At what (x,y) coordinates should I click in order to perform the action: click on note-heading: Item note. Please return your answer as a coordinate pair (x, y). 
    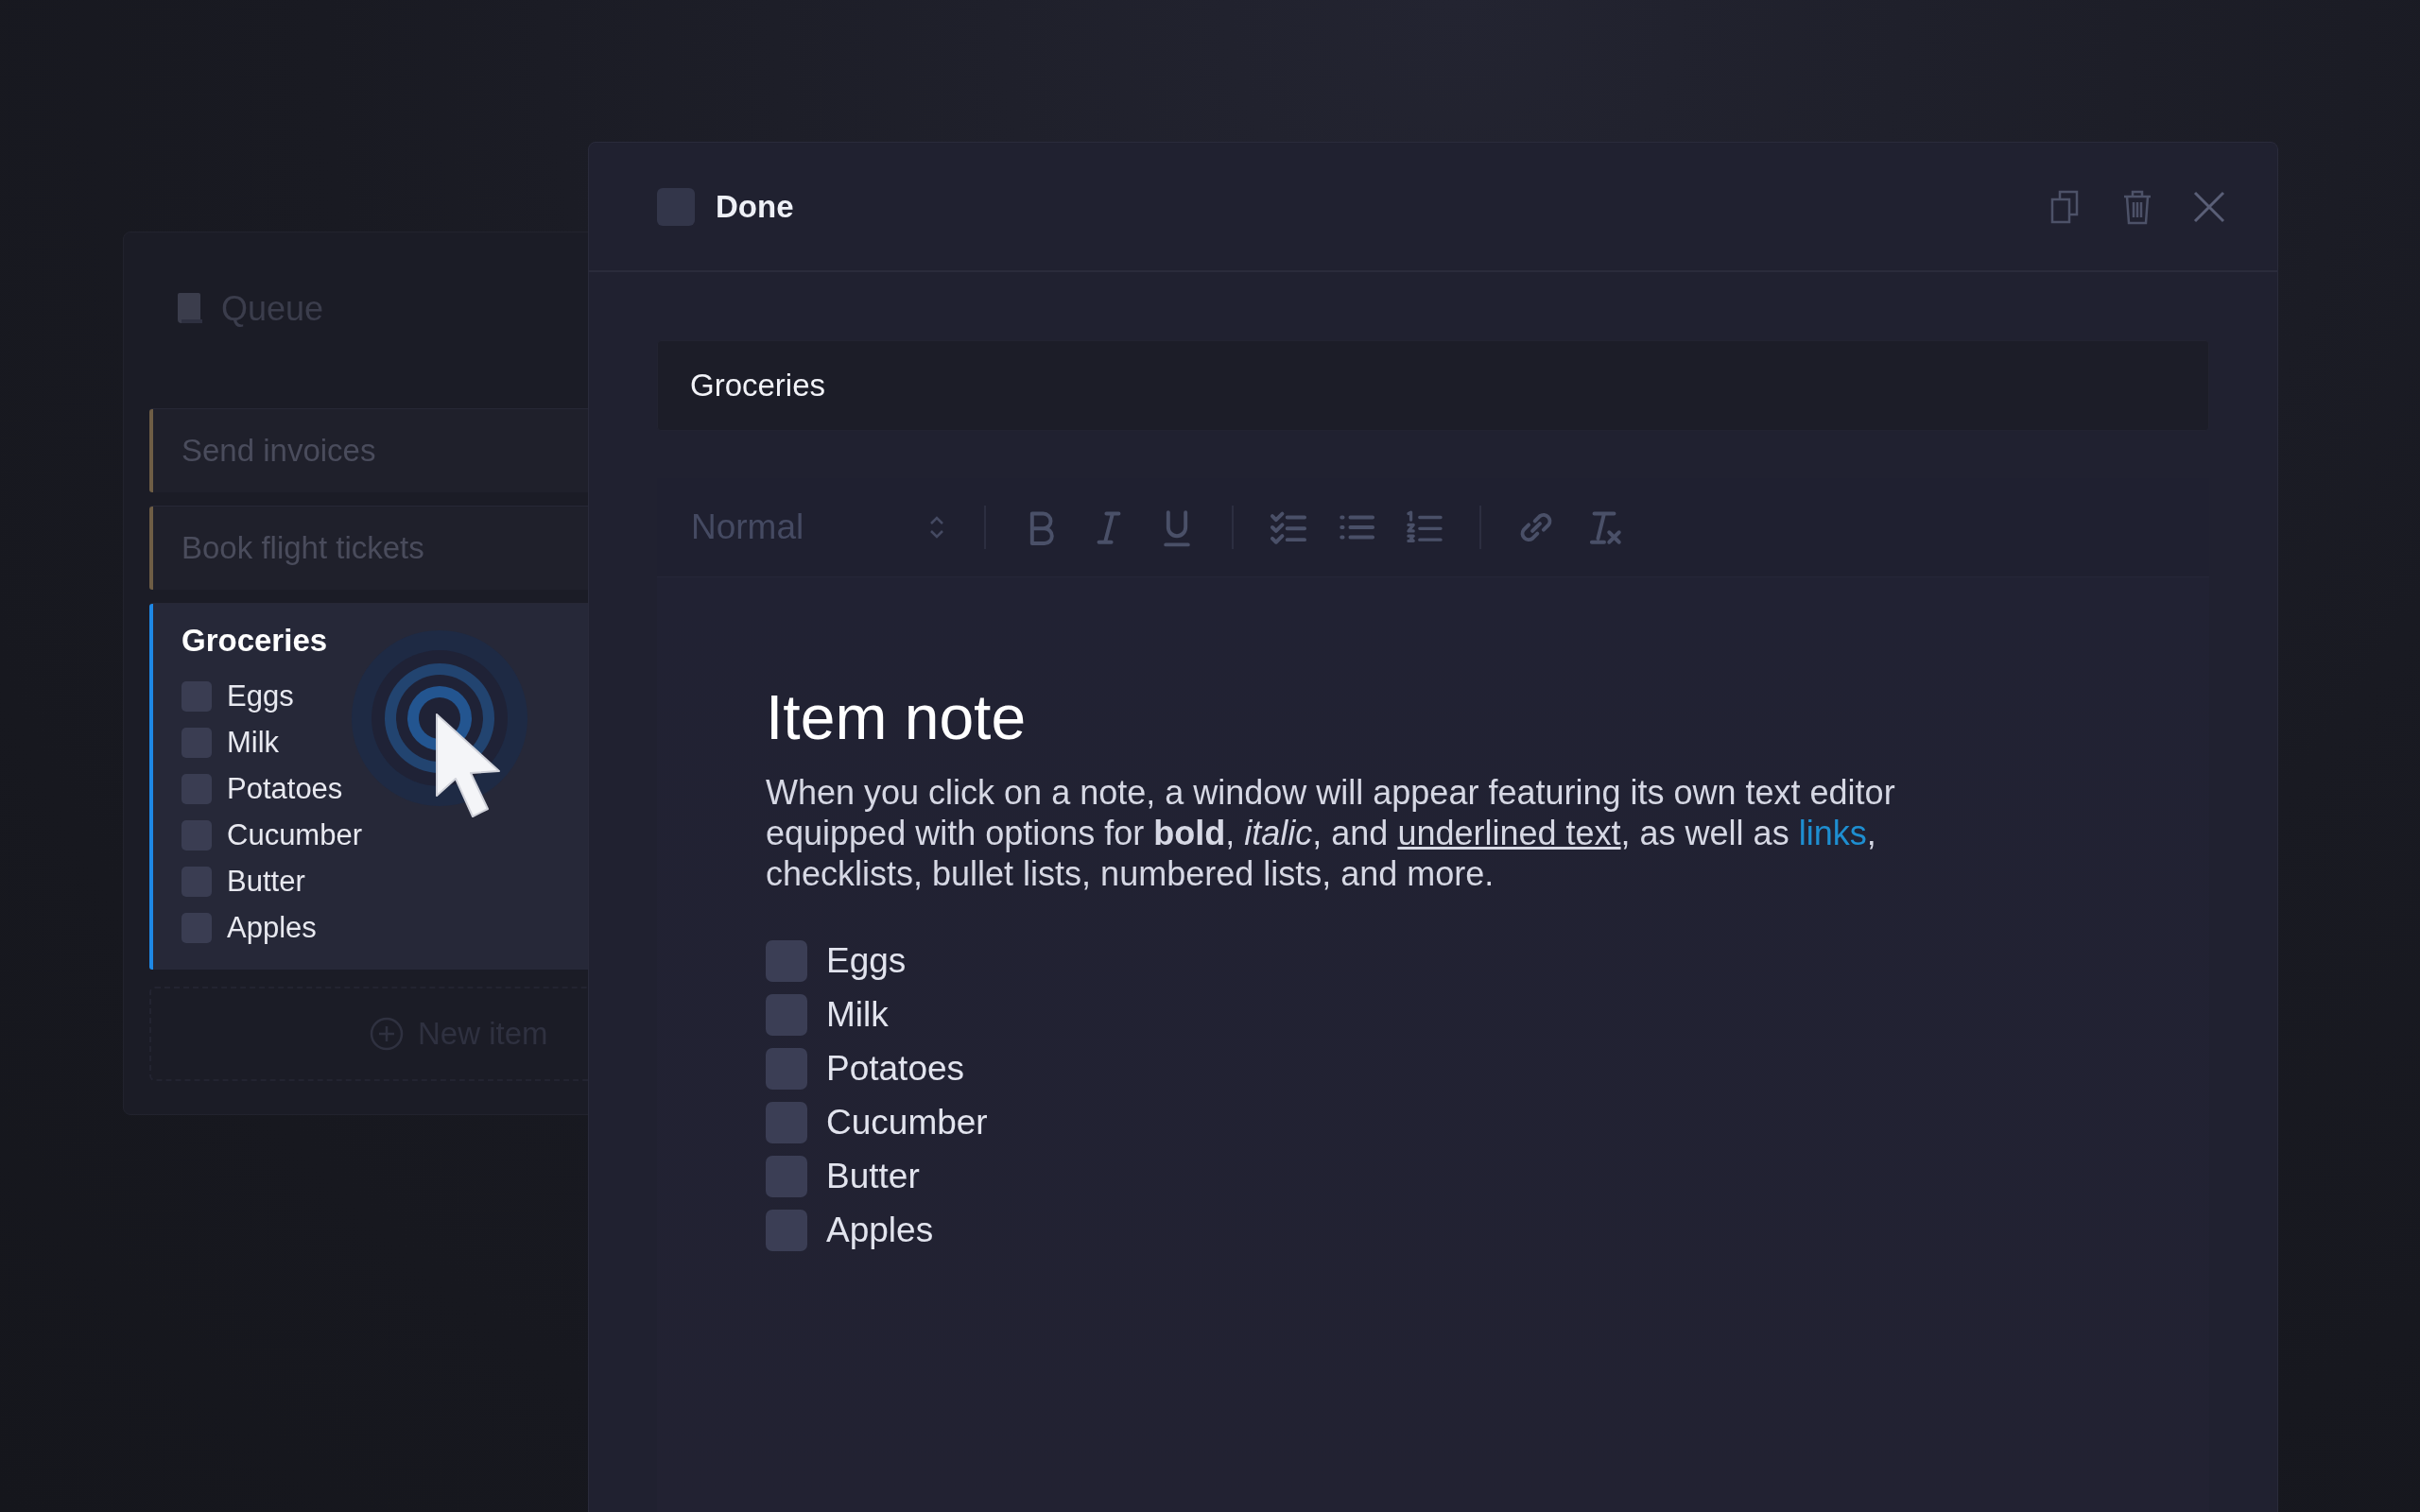
    Looking at the image, I should click on (897, 717).